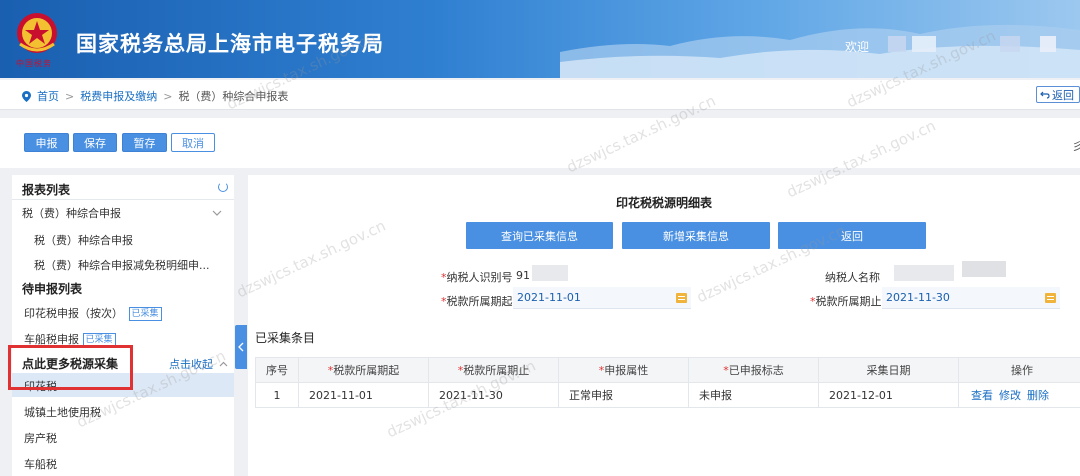 The width and height of the screenshot is (1080, 476). I want to click on pending-item-label: 印花税申报（按次）, so click(73, 313).